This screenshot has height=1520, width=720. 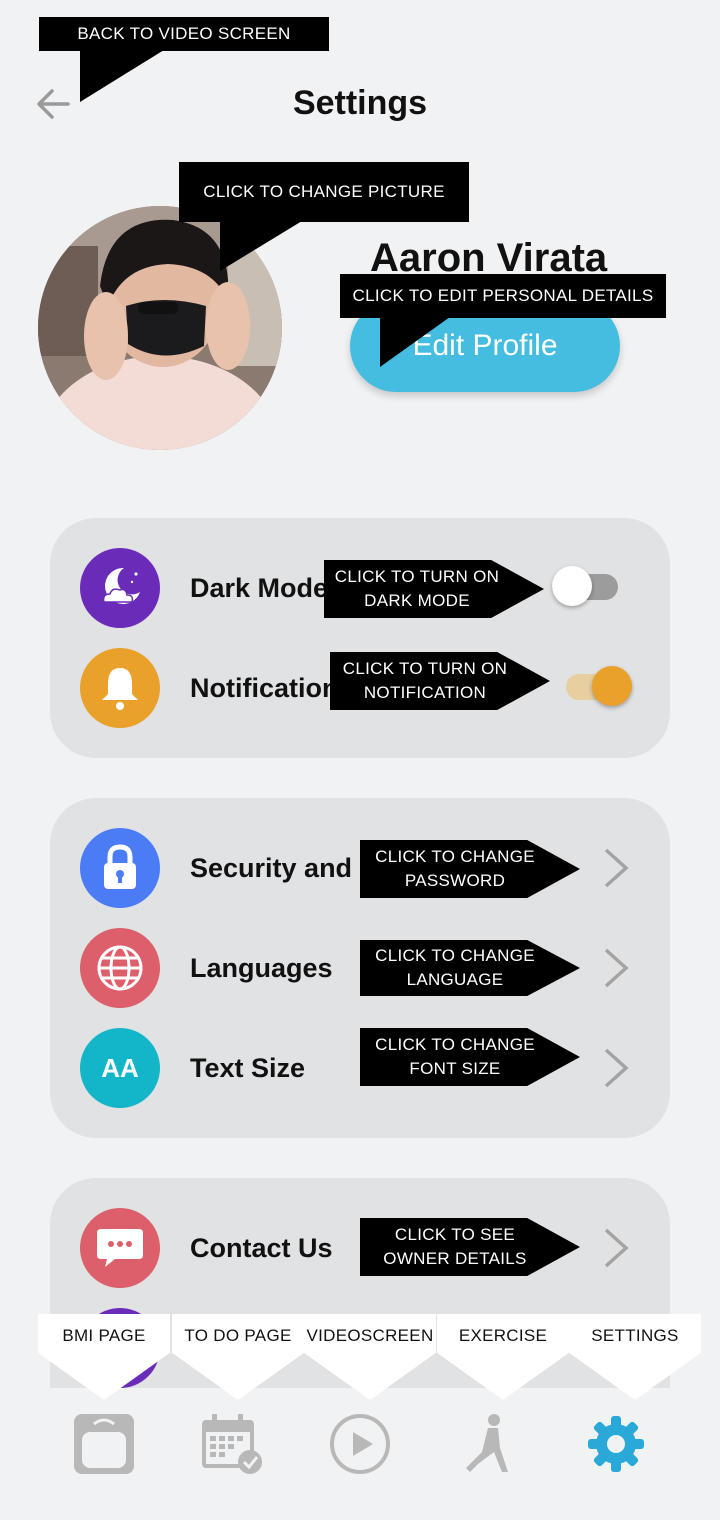 What do you see at coordinates (259, 588) in the screenshot?
I see `dark-mode-label: Dark Mode` at bounding box center [259, 588].